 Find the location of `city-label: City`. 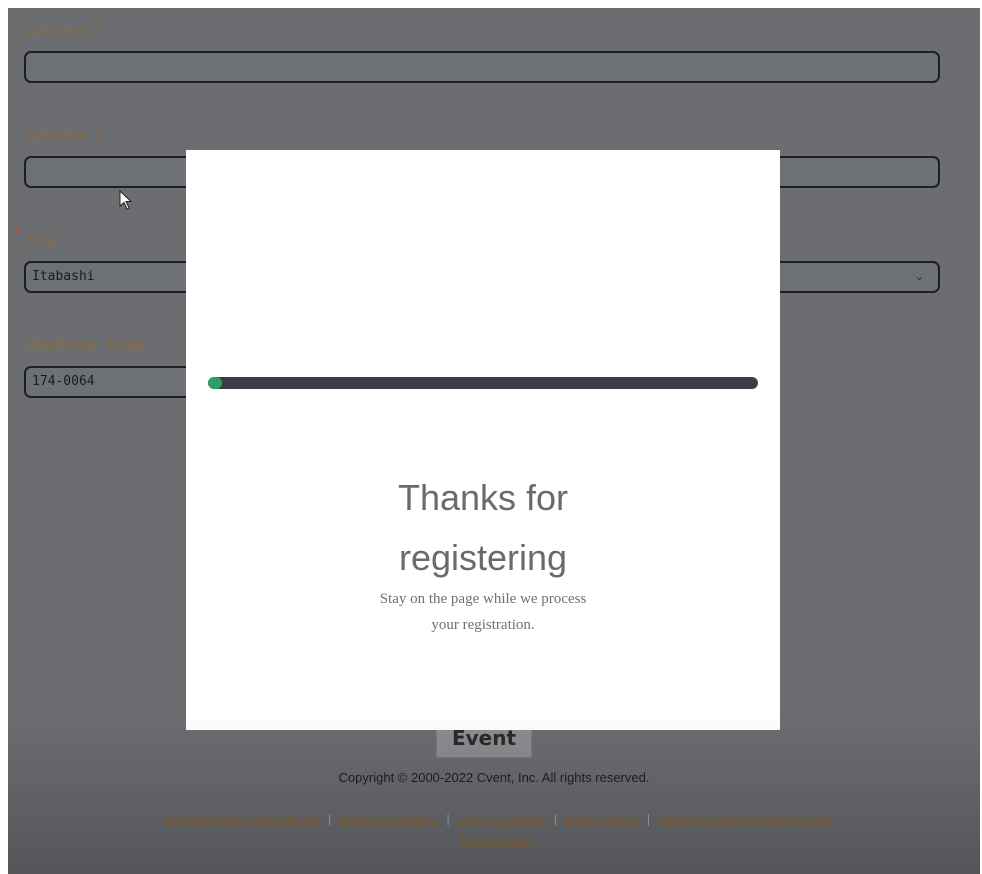

city-label: City is located at coordinates (41, 240).